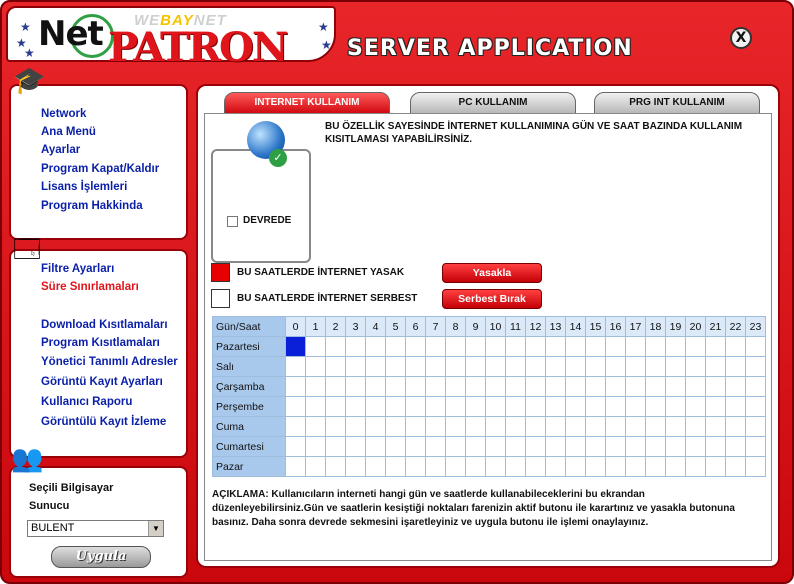  Describe the element at coordinates (86, 402) in the screenshot. I see `menu-kullanici-raporu: Kullanıcı Raporu` at that location.